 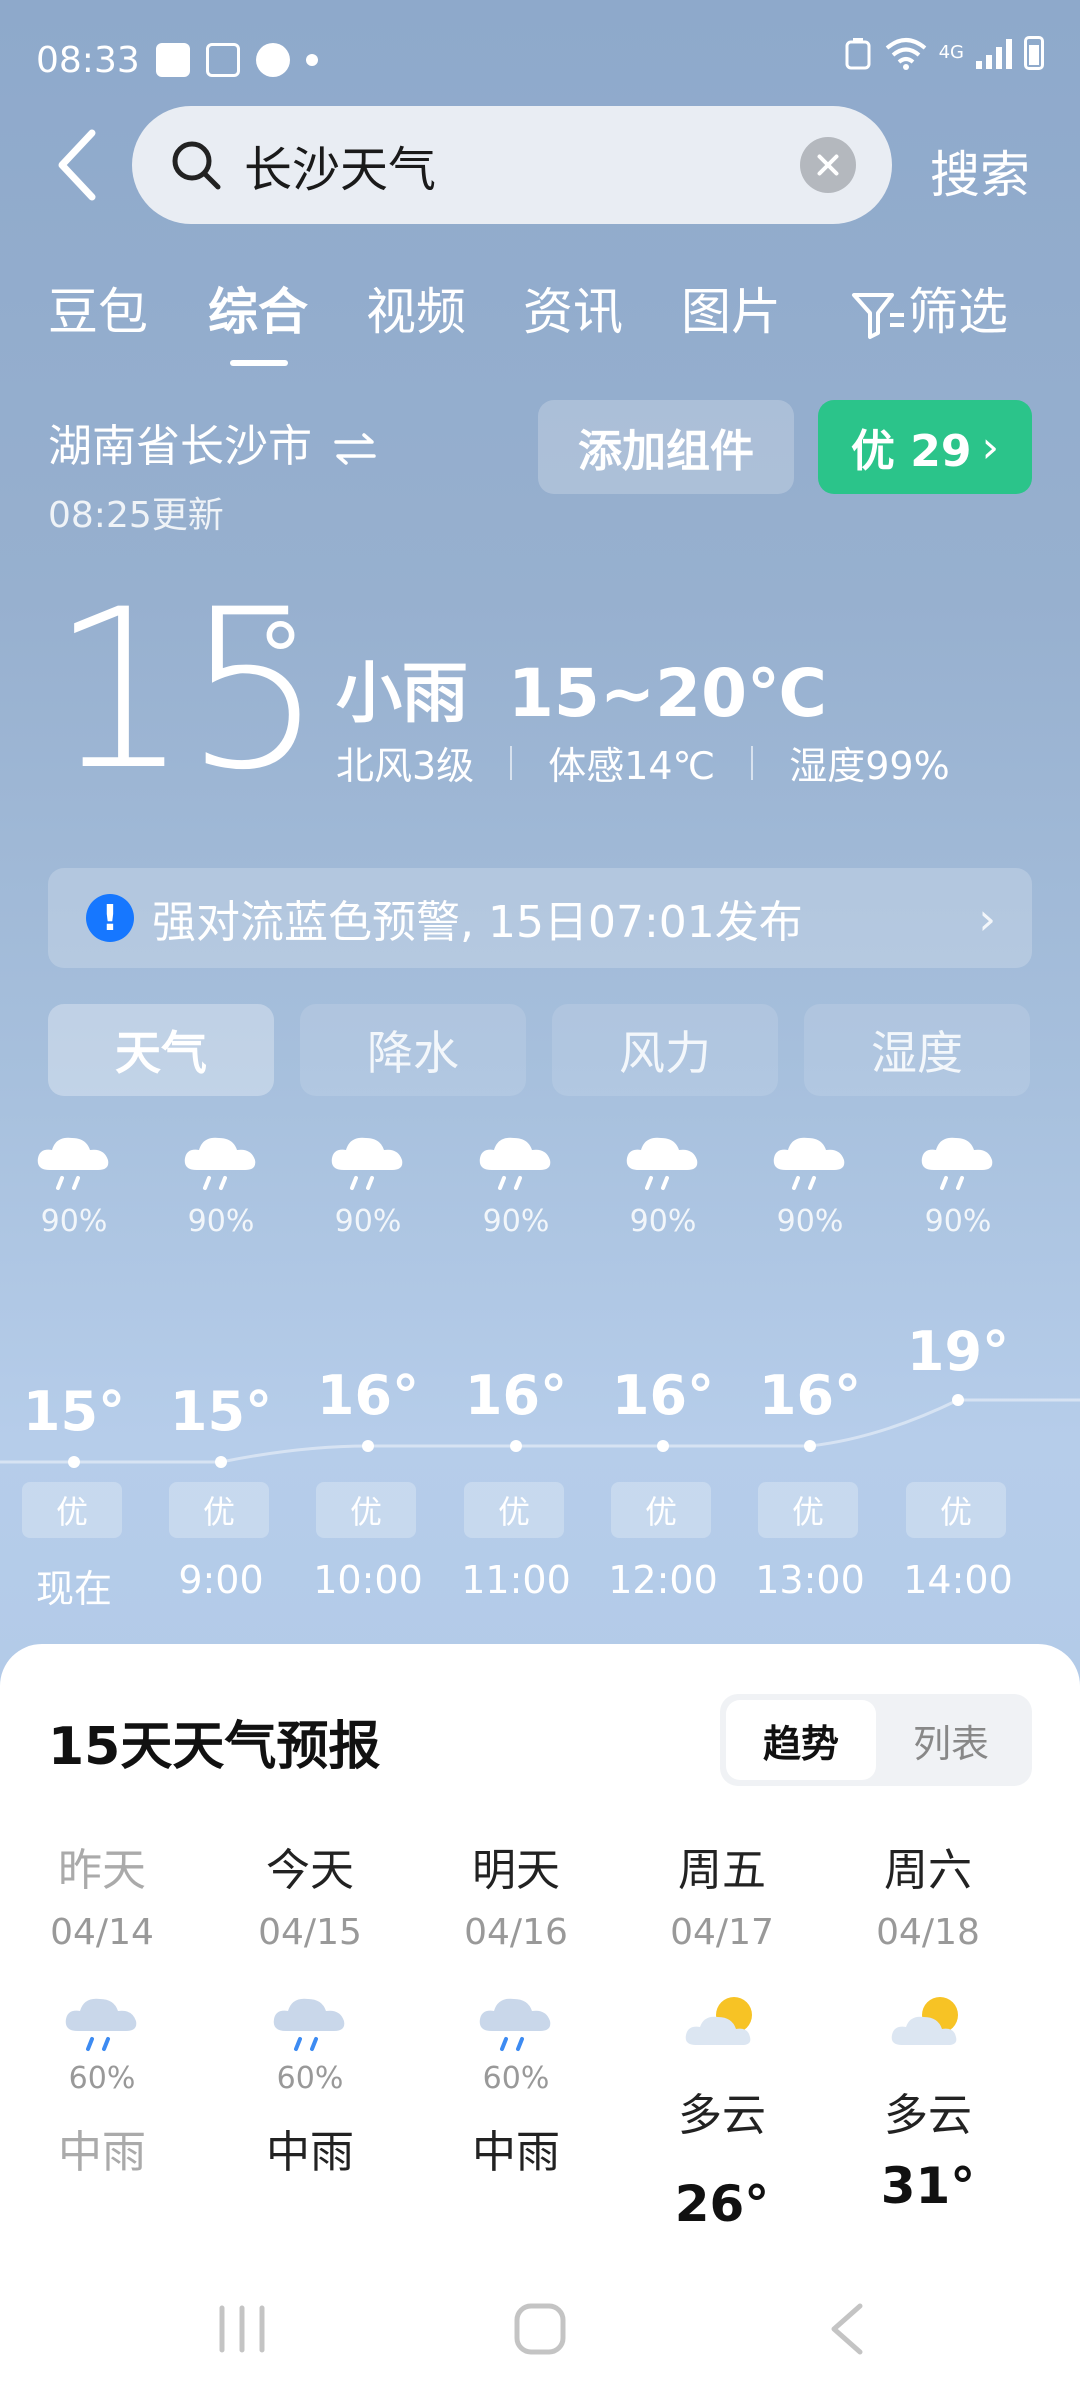 I want to click on forecast-day: 周五 04/17 多云 26°, so click(x=722, y=2033).